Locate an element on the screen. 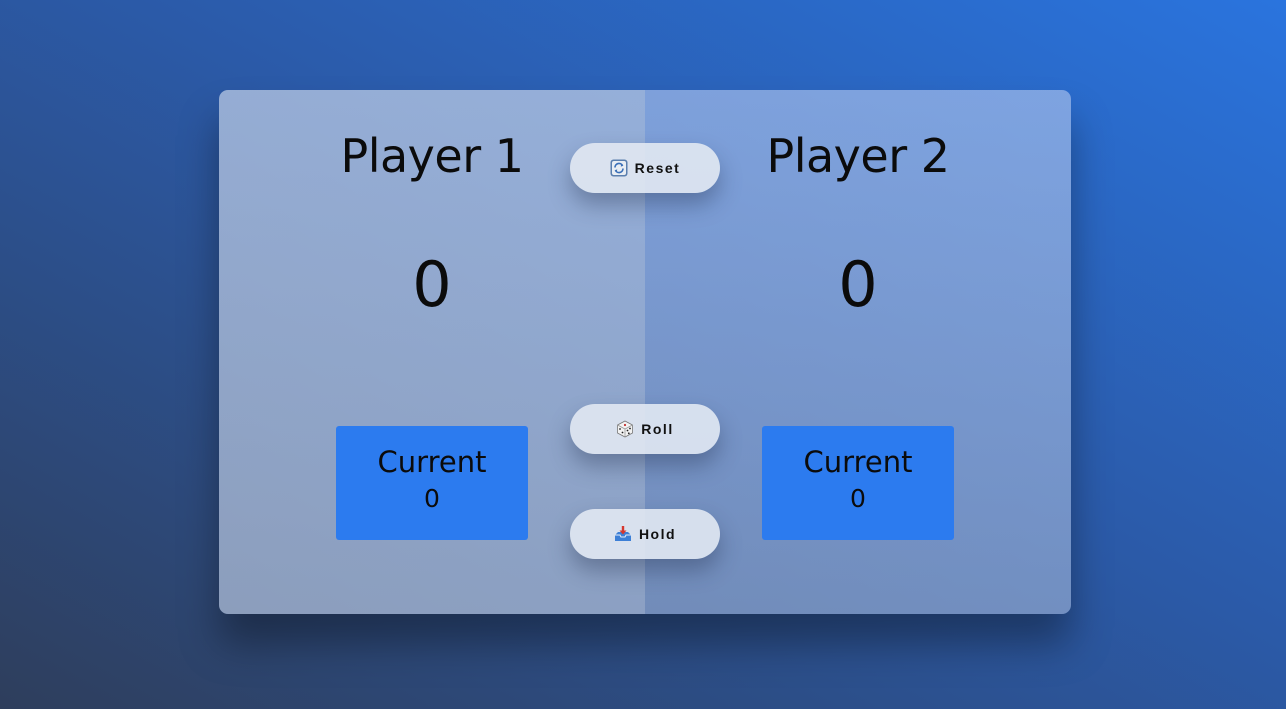 The image size is (1286, 709). player-2-current-score: 0 is located at coordinates (858, 498).